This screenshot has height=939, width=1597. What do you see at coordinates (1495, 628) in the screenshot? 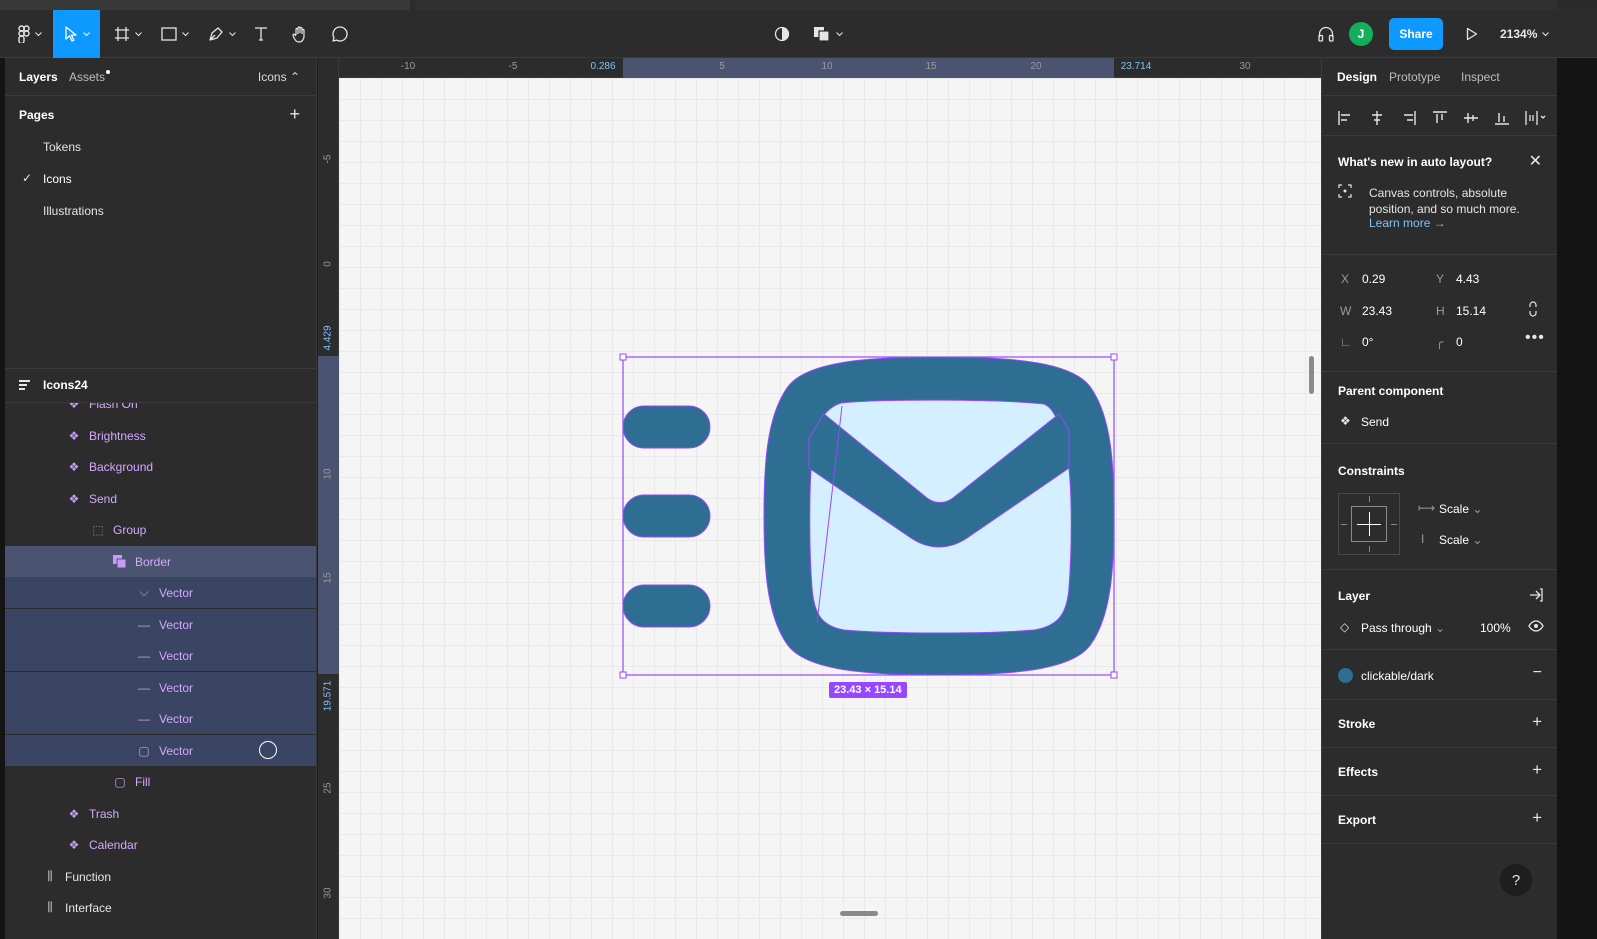
I see `opacity-input: 100%` at bounding box center [1495, 628].